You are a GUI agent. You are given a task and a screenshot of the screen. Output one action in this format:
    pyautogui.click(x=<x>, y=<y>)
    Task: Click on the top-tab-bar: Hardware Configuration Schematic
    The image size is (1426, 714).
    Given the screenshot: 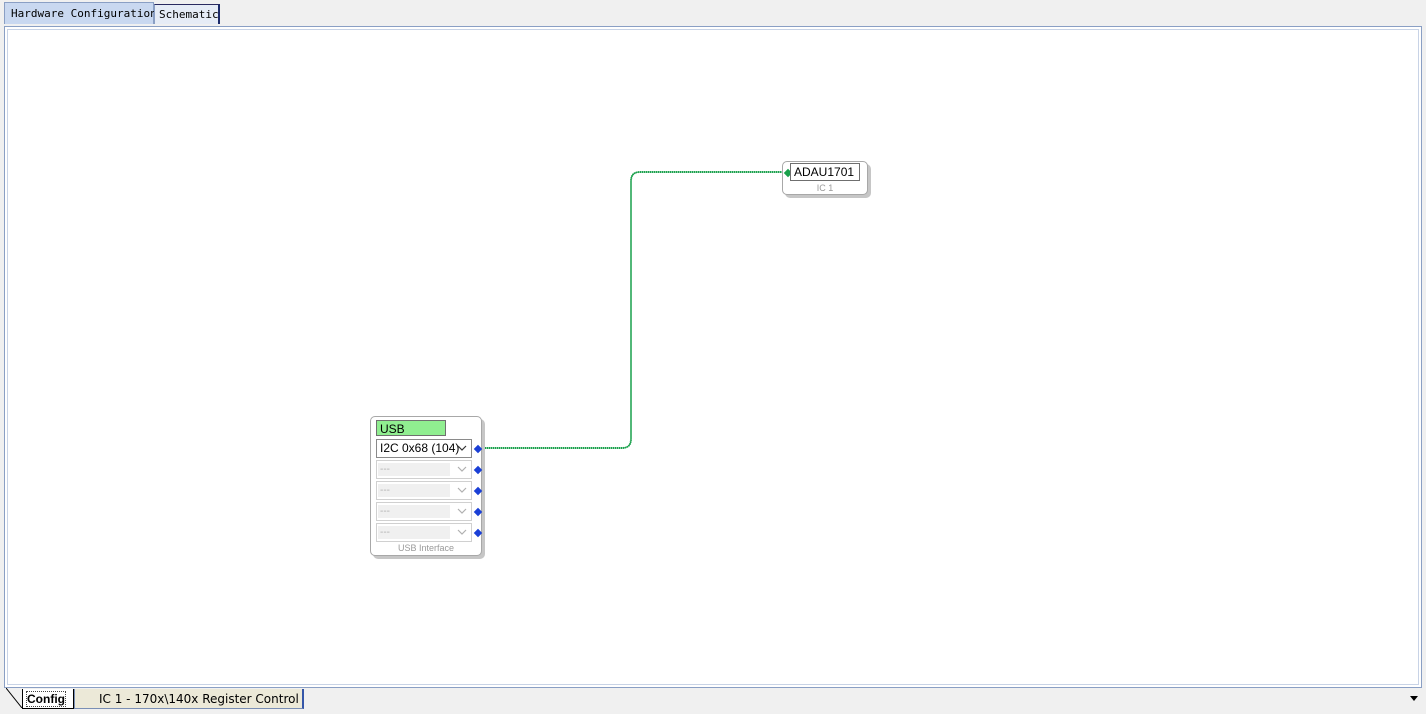 What is the action you would take?
    pyautogui.click(x=713, y=13)
    